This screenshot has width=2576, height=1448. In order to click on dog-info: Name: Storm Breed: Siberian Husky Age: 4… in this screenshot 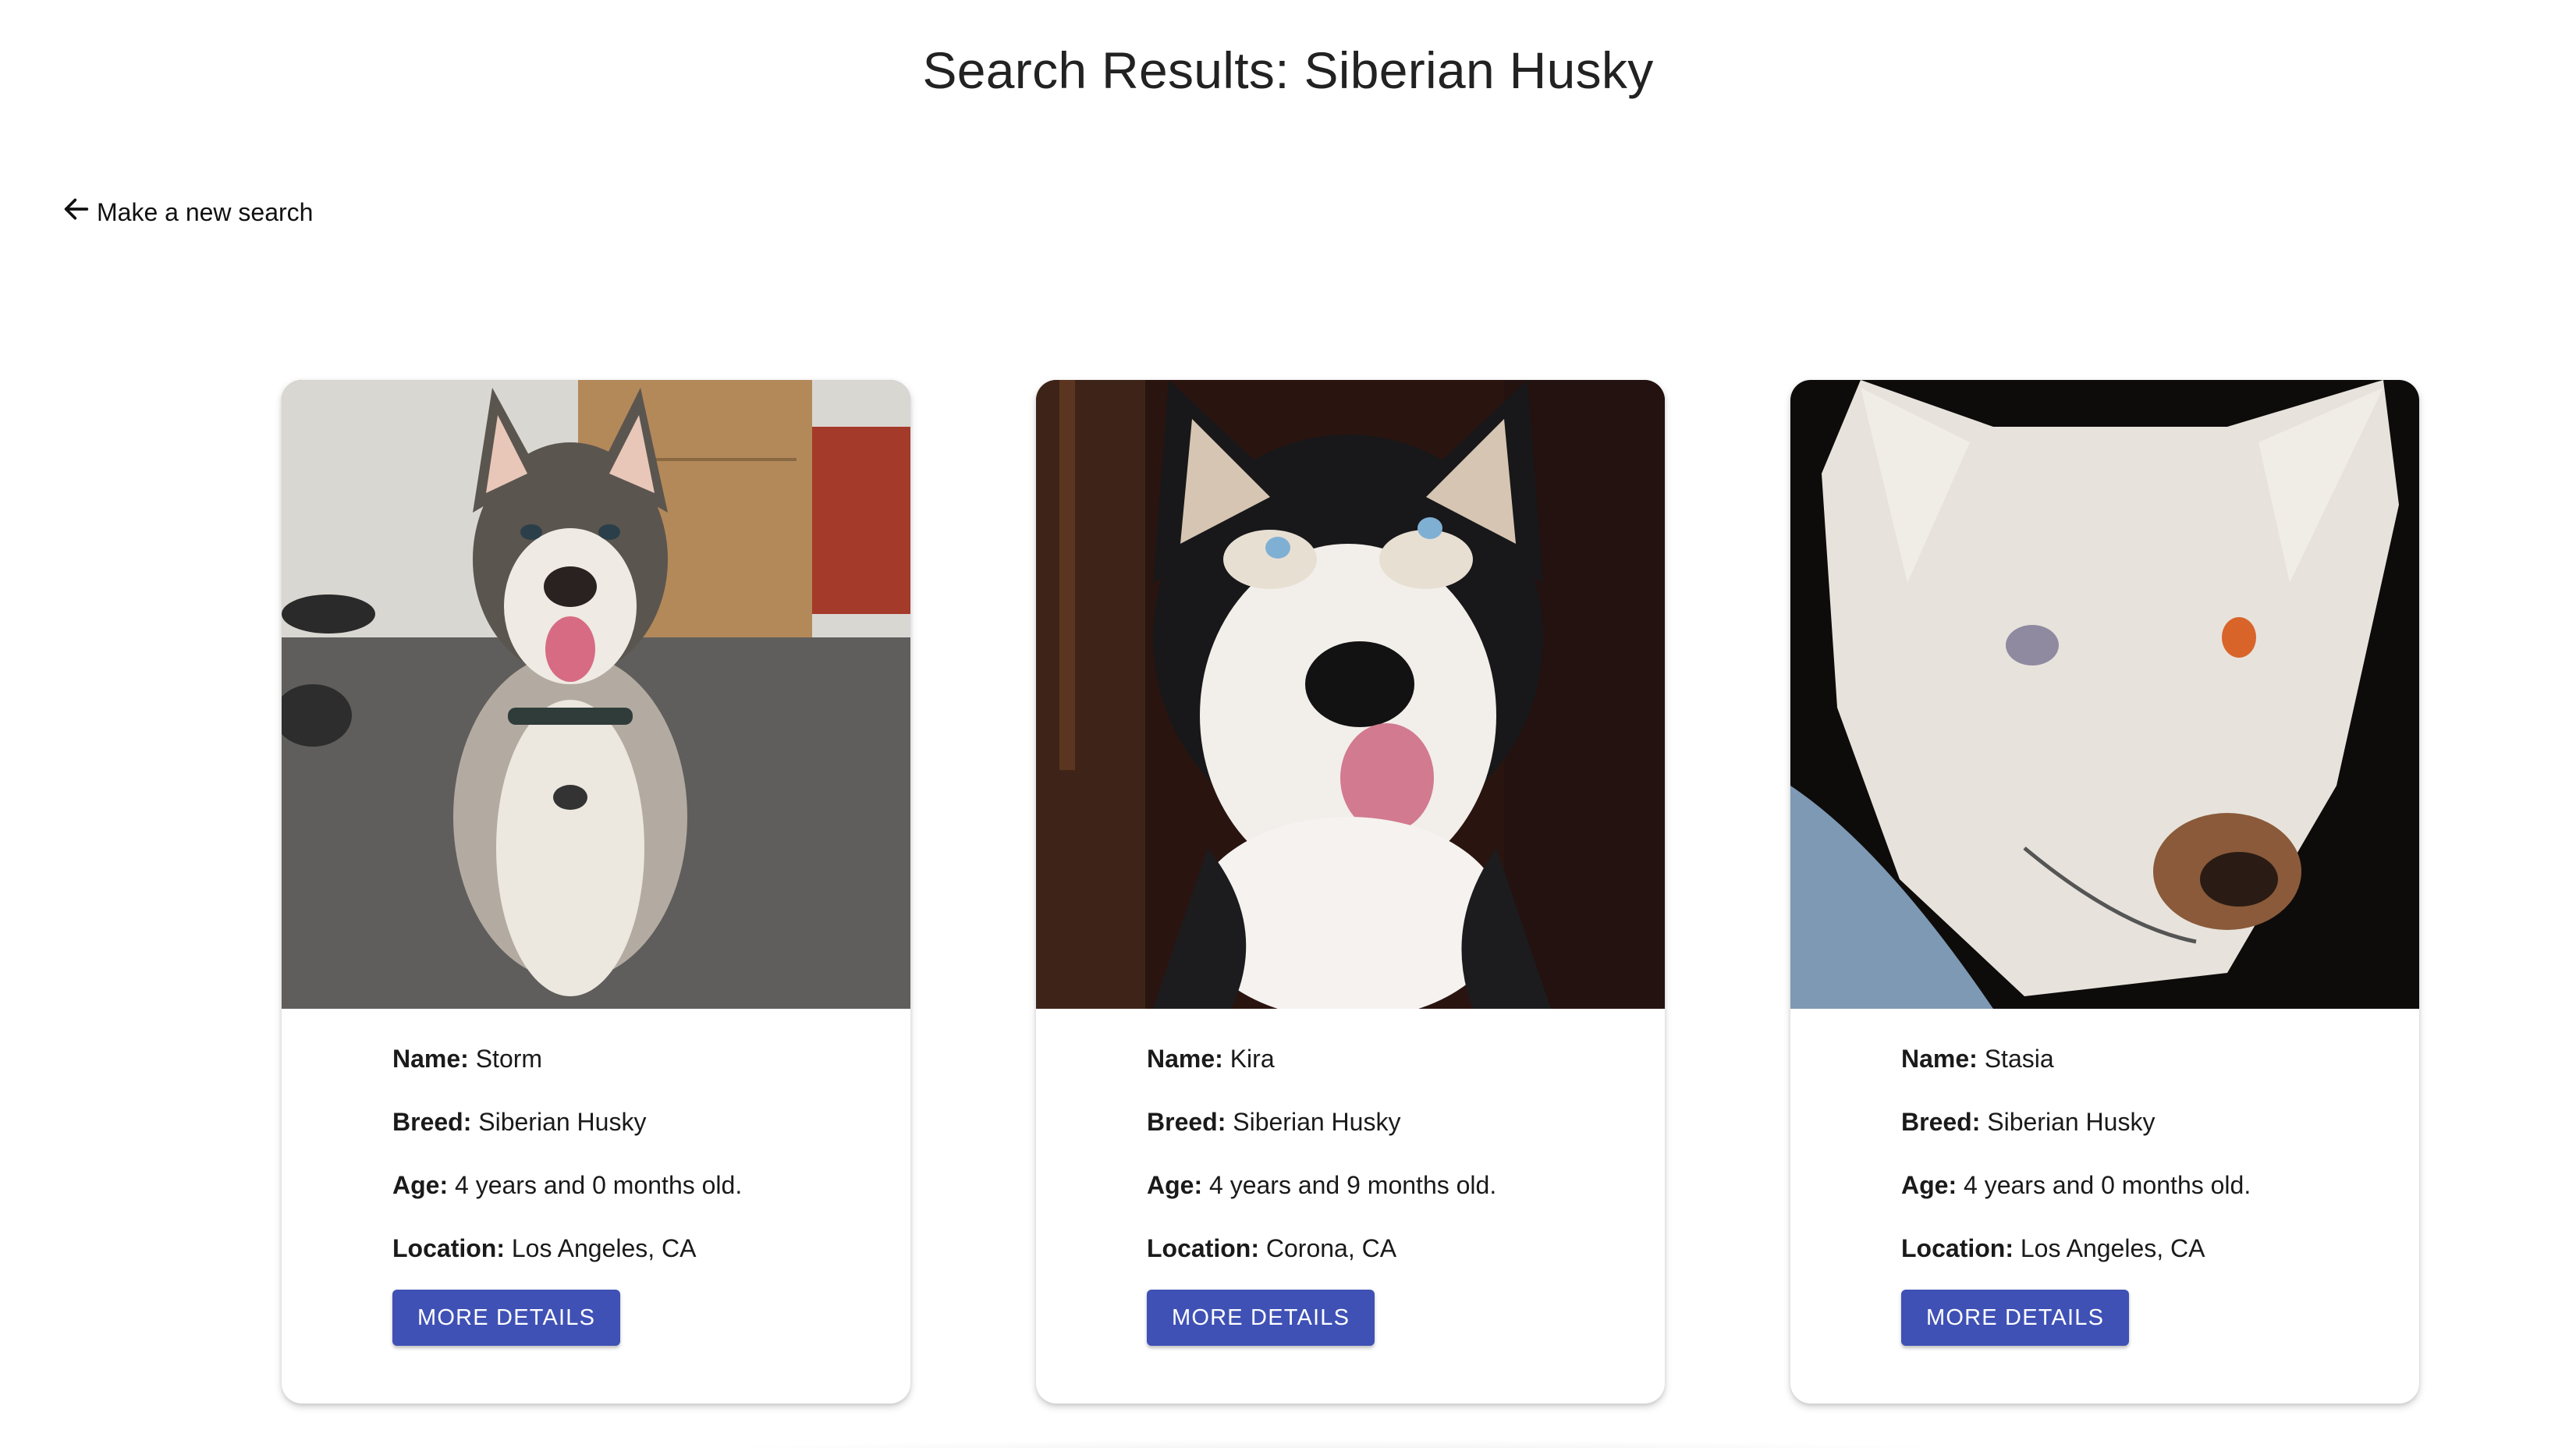, I will do `click(596, 1177)`.